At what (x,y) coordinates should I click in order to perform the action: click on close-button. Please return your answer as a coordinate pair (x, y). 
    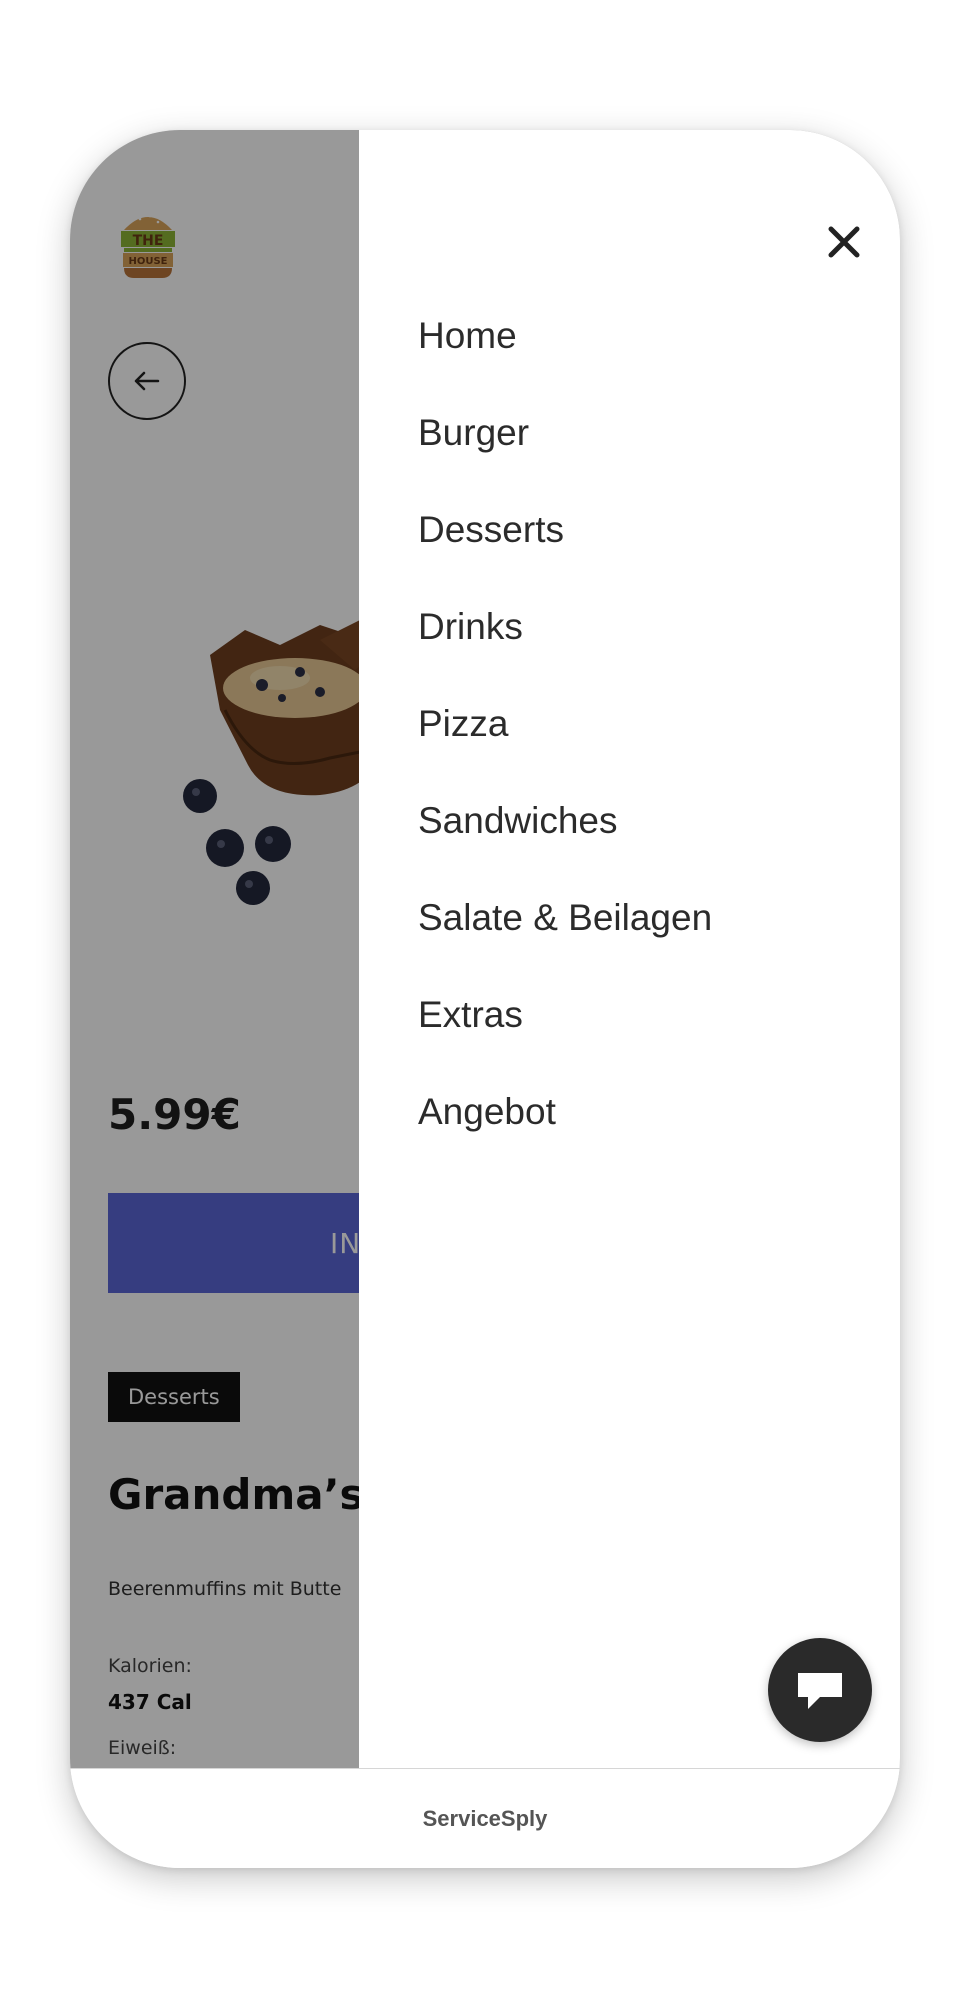
    Looking at the image, I should click on (844, 242).